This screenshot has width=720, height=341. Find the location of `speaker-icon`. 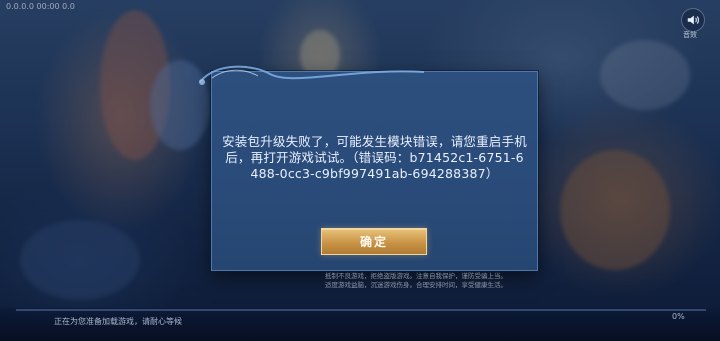

speaker-icon is located at coordinates (693, 20).